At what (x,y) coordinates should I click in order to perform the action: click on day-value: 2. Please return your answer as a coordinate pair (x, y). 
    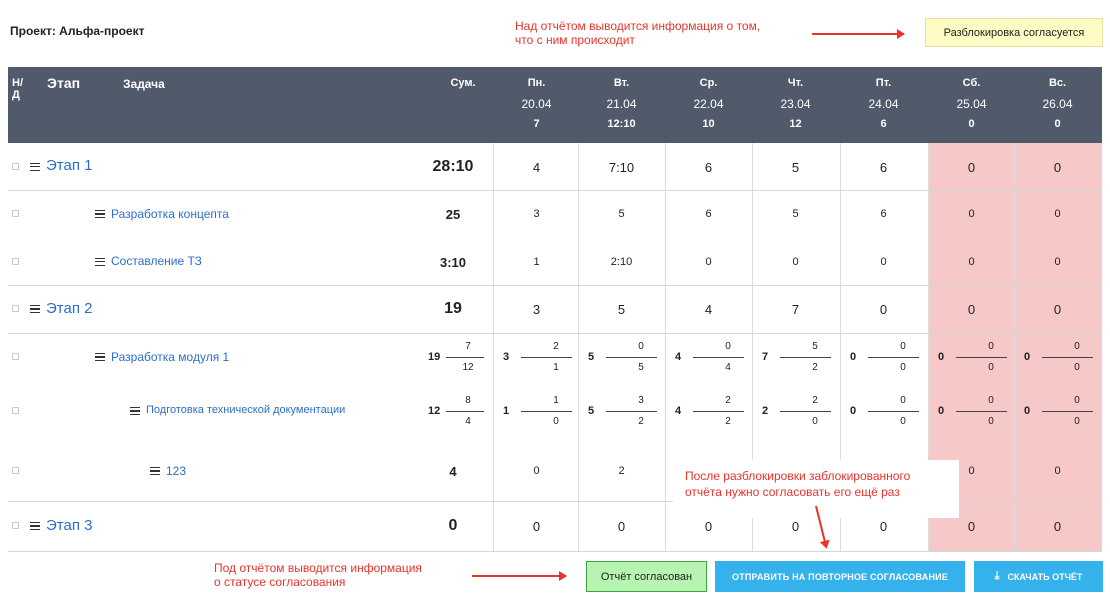
    Looking at the image, I should click on (621, 471).